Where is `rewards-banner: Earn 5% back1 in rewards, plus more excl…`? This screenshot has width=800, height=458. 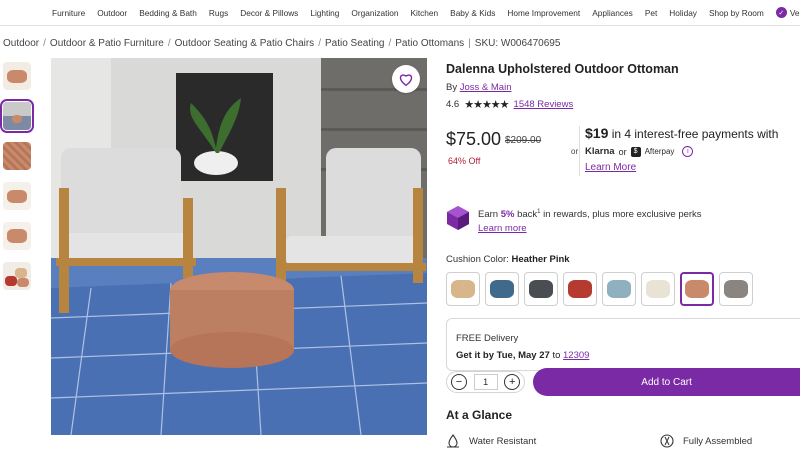
rewards-banner: Earn 5% back1 in rewards, plus more excl… is located at coordinates (623, 220).